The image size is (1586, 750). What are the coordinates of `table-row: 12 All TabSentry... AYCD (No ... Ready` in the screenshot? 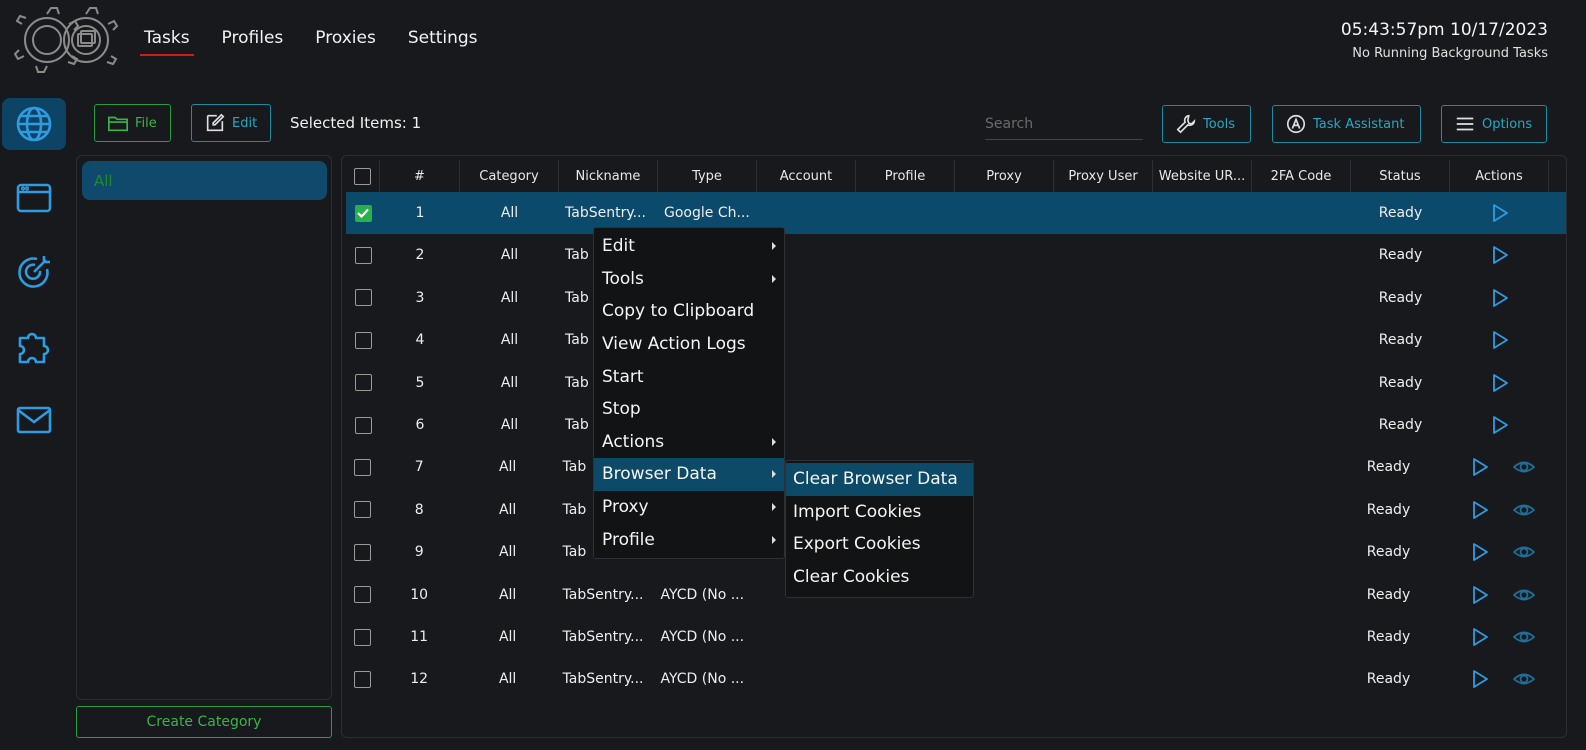 It's located at (956, 679).